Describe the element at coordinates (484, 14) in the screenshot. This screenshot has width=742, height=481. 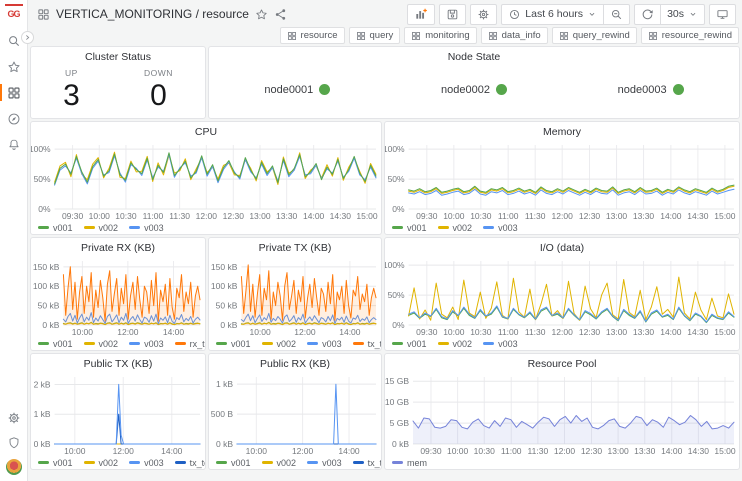
I see `dashboard-settings-button` at that location.